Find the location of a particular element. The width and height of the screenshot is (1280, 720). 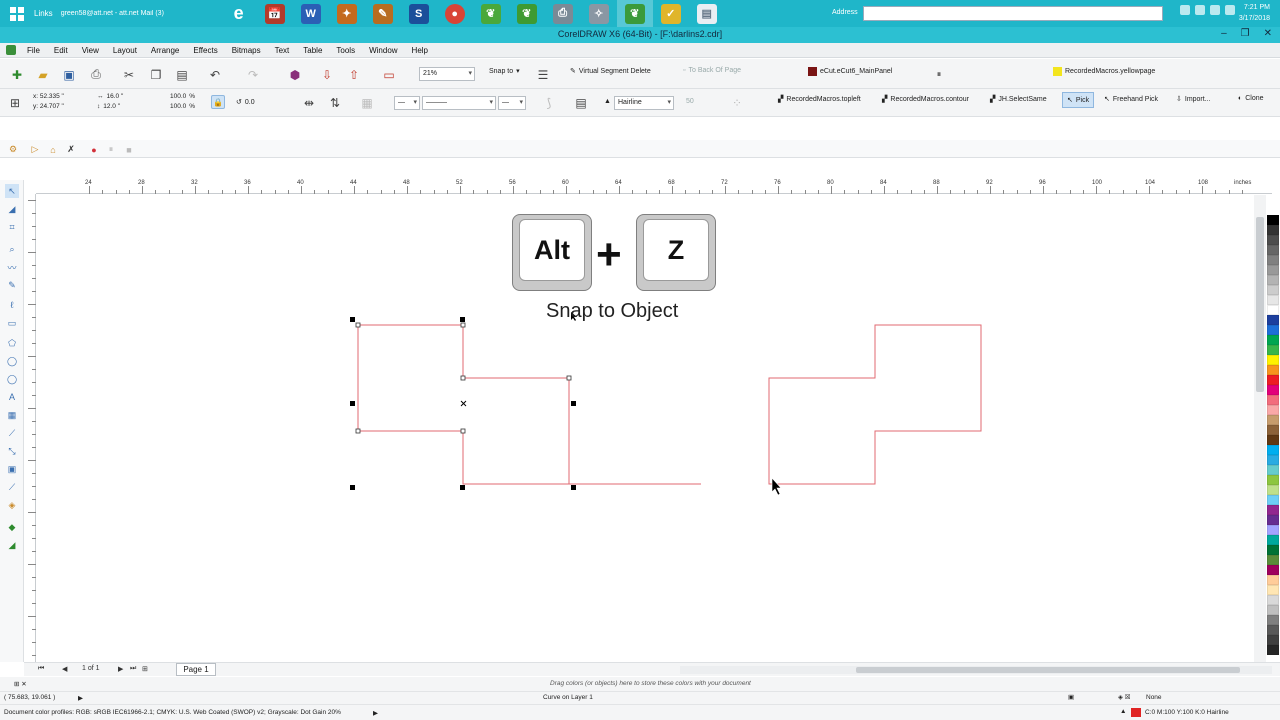

wrap-text-icon: ▤ is located at coordinates (581, 102).